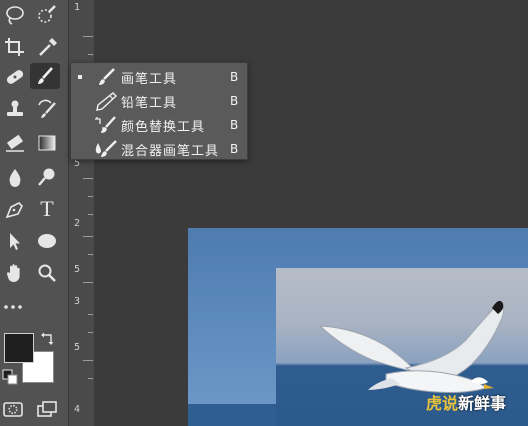 This screenshot has width=528, height=426. I want to click on lasso-icon, so click(15, 15).